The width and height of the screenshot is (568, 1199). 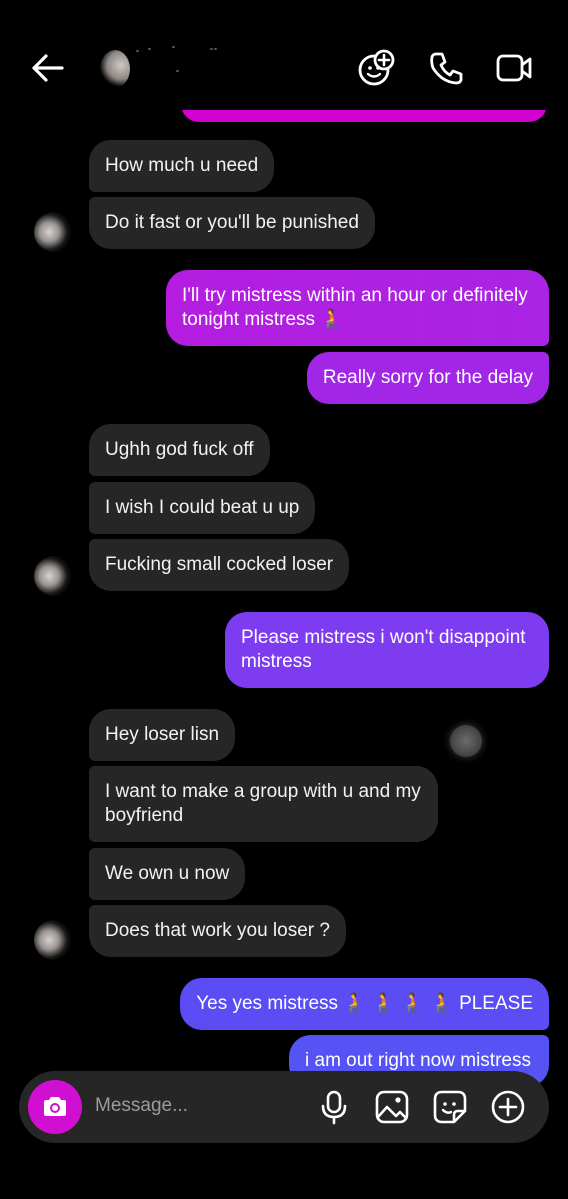 I want to click on sticker-button, so click(x=450, y=1107).